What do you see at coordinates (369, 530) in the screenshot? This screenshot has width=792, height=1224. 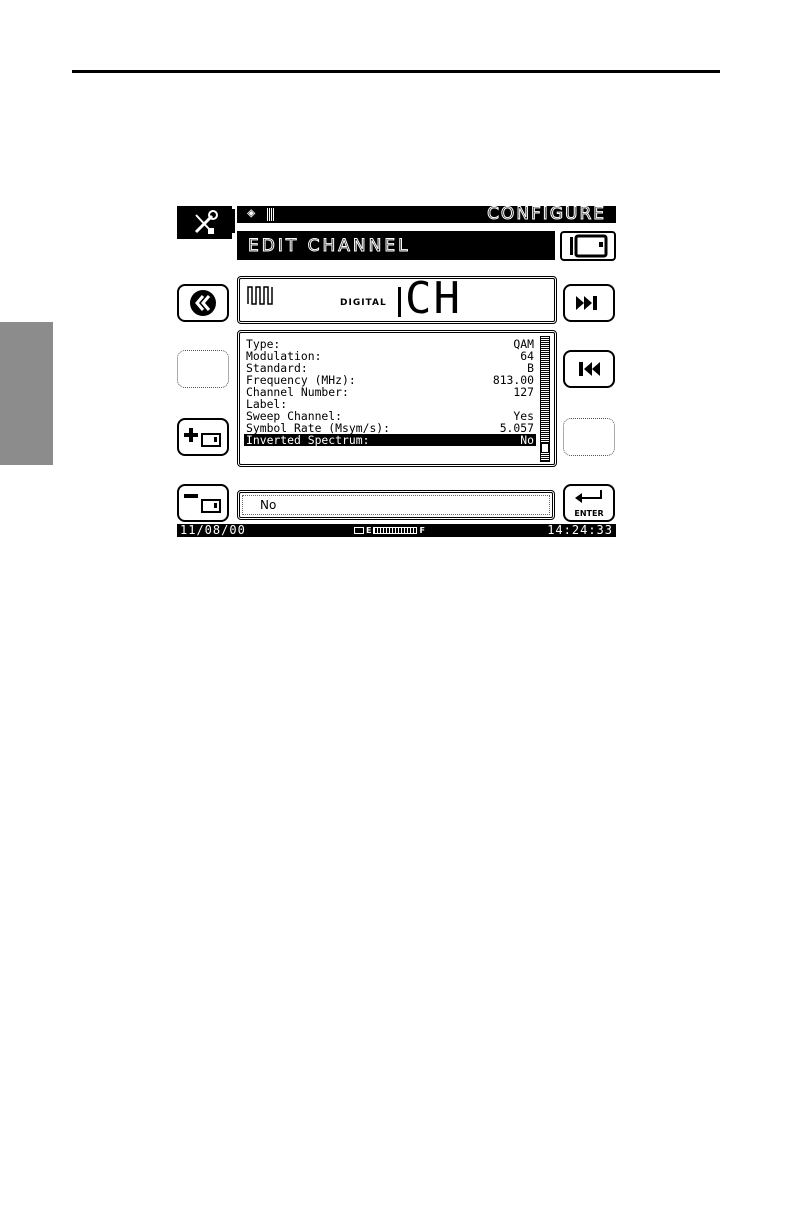 I see `battery-empty-label: E` at bounding box center [369, 530].